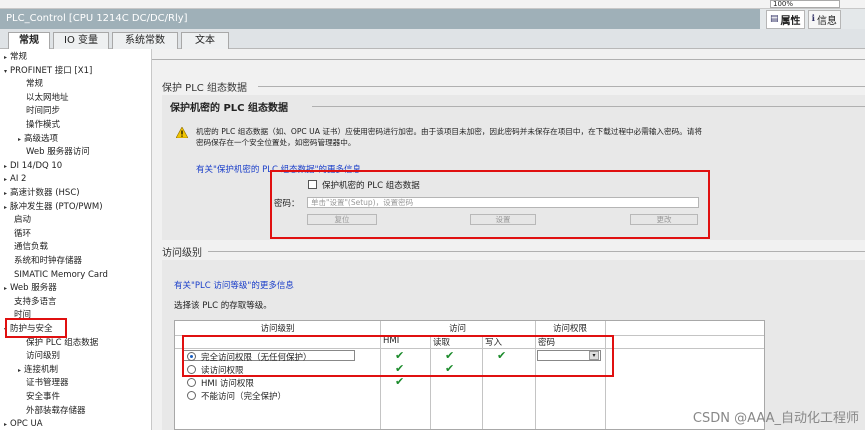 The width and height of the screenshot is (865, 430). What do you see at coordinates (41, 138) in the screenshot?
I see `sidebar-item-label: 高级选项` at bounding box center [41, 138].